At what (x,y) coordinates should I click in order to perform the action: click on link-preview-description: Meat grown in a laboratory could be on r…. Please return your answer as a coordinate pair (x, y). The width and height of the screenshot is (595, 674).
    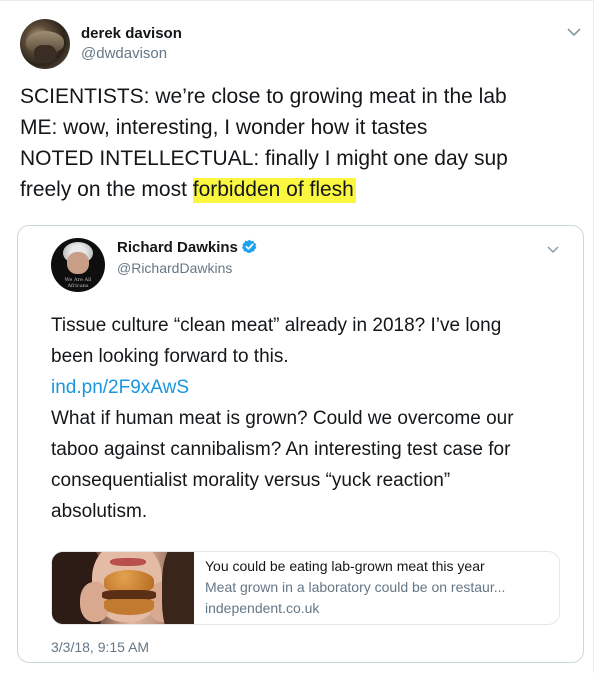
    Looking at the image, I should click on (355, 587).